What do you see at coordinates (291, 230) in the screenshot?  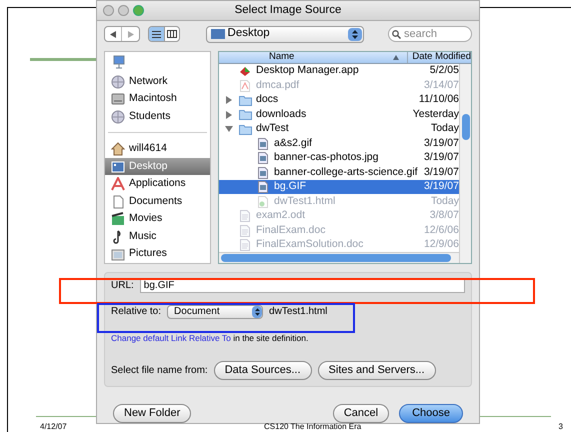 I see `file-name: FinalExam.doc` at bounding box center [291, 230].